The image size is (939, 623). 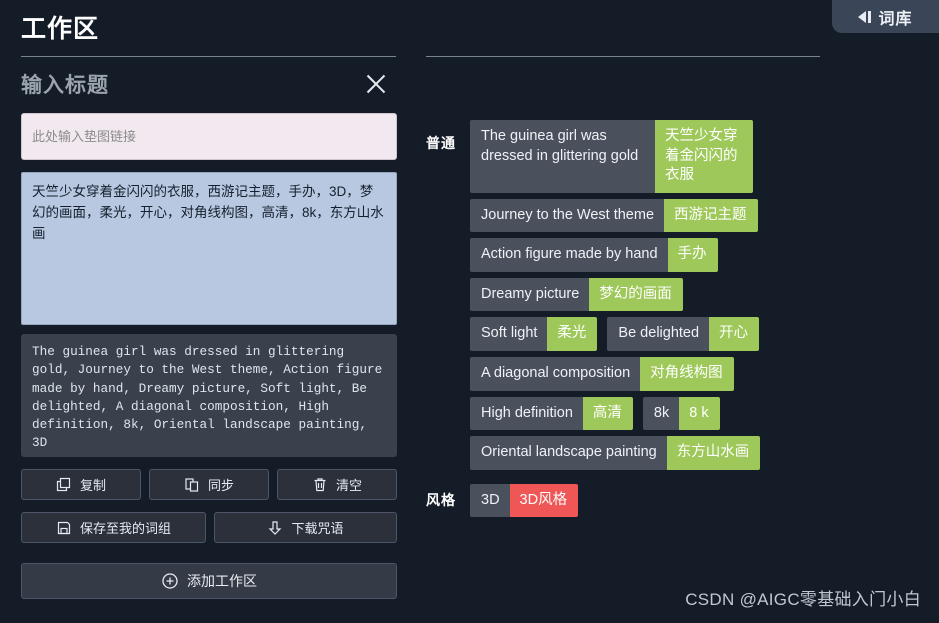 What do you see at coordinates (623, 56) in the screenshot?
I see `right-divider` at bounding box center [623, 56].